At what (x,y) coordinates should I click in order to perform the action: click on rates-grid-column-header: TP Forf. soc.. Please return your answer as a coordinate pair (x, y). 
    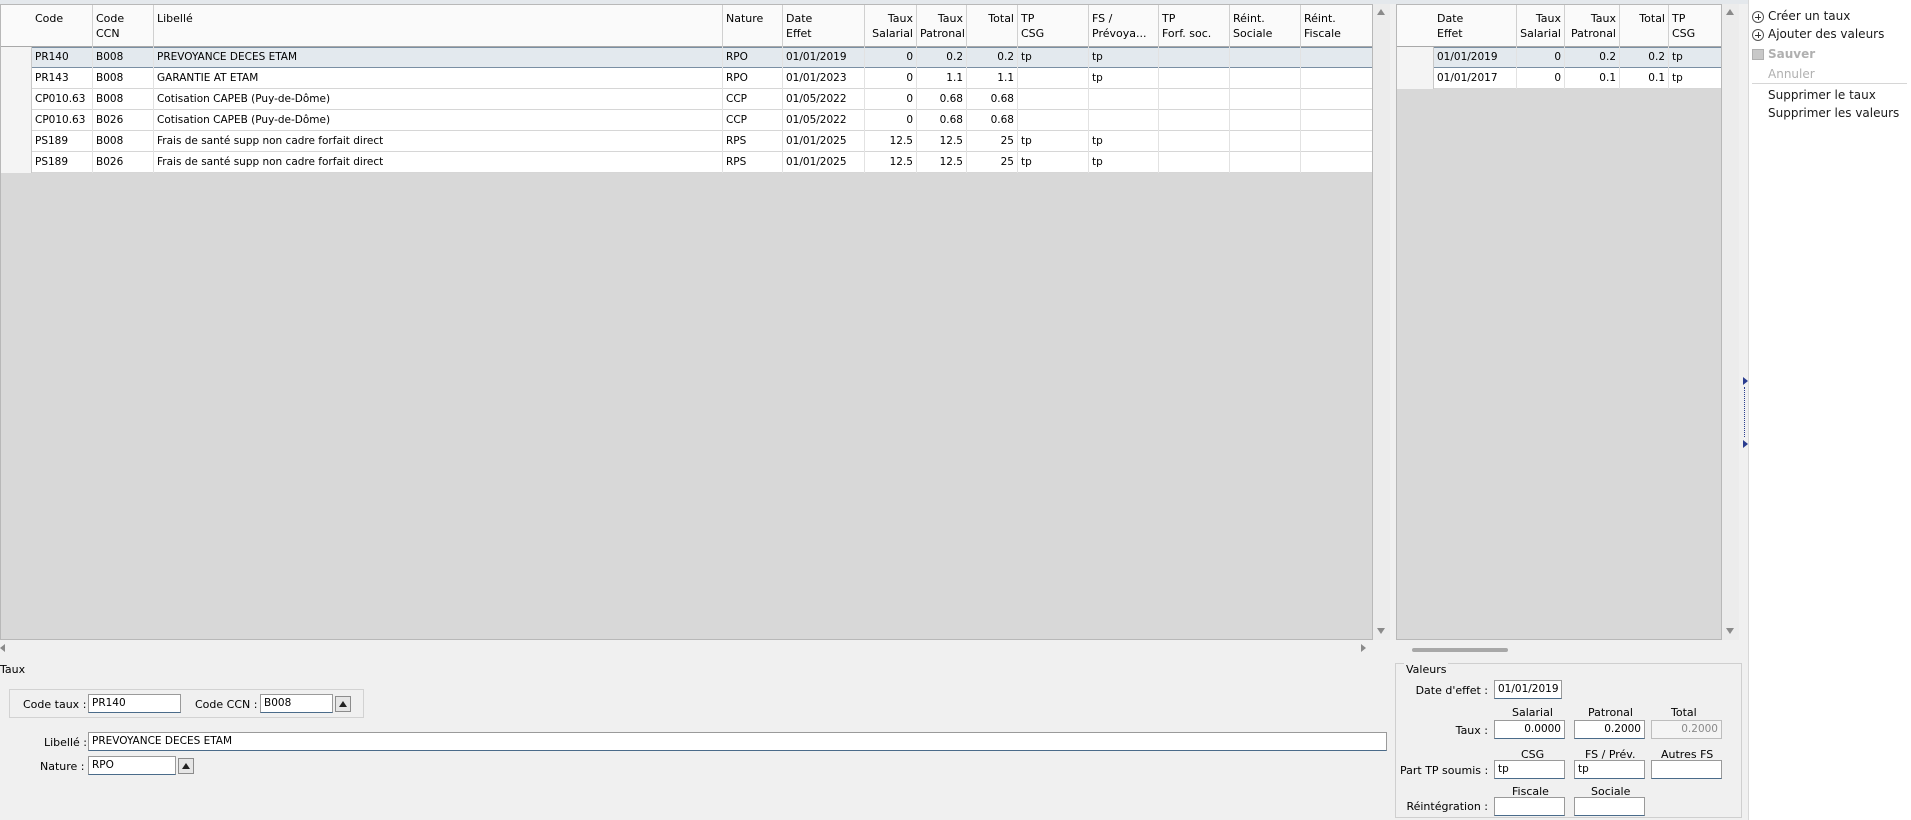
    Looking at the image, I should click on (1194, 26).